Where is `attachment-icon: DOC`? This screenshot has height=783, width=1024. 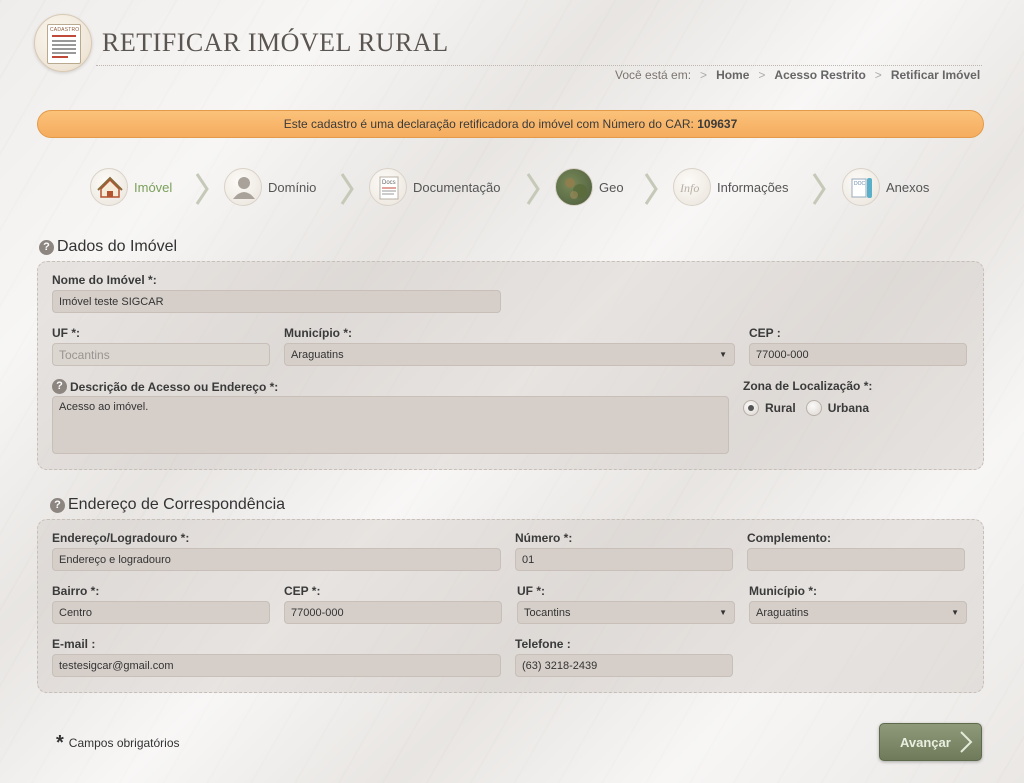
attachment-icon: DOC is located at coordinates (861, 187).